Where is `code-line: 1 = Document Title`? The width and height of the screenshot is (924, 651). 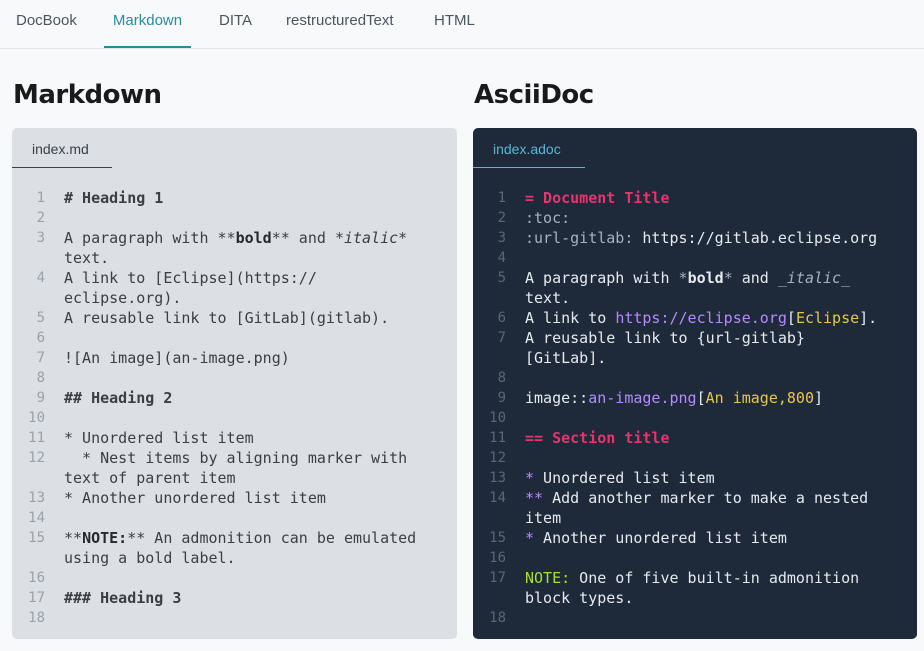 code-line: 1 = Document Title is located at coordinates (695, 198).